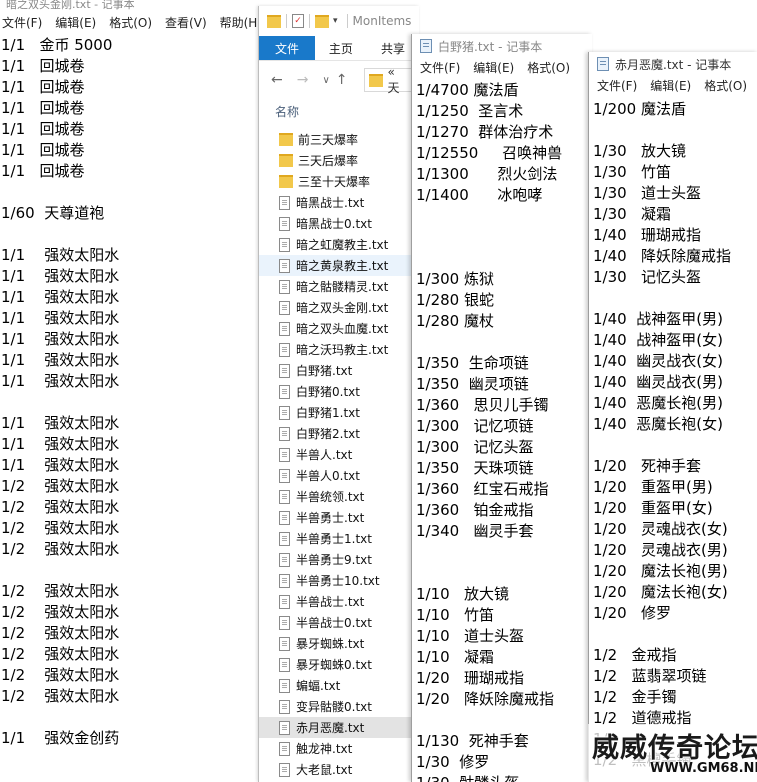 This screenshot has height=782, width=757. Describe the element at coordinates (485, 699) in the screenshot. I see `text-line: 1/20 降妖除魔戒指` at that location.